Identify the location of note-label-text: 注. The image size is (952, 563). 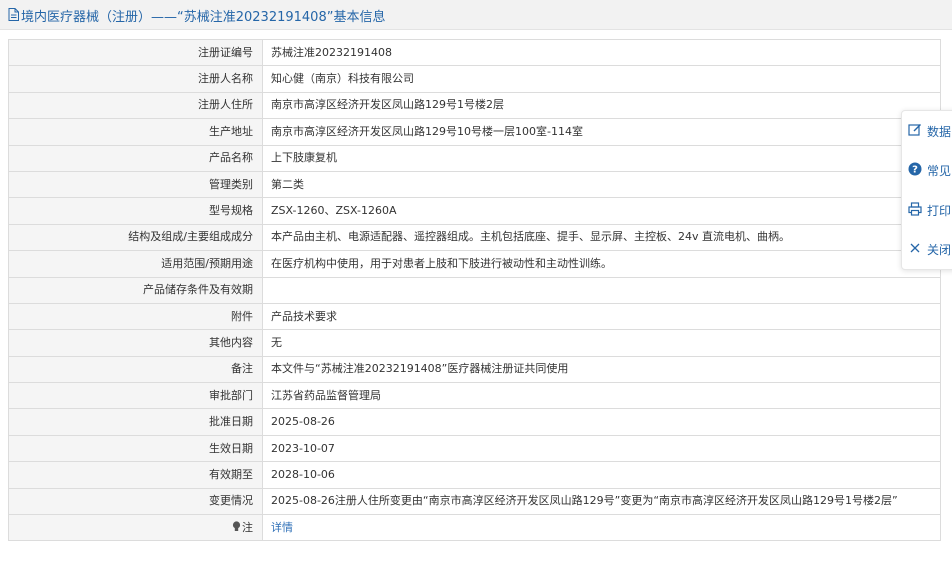
(247, 527).